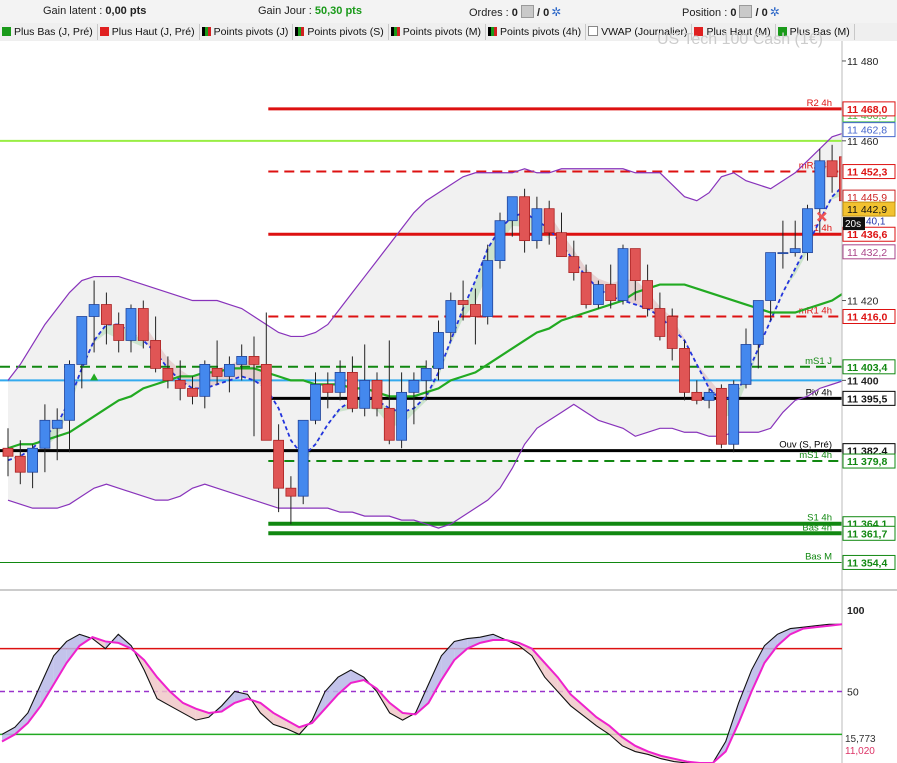 This screenshot has width=897, height=763. Describe the element at coordinates (817, 527) in the screenshot. I see `level-name: Bas 4h` at that location.